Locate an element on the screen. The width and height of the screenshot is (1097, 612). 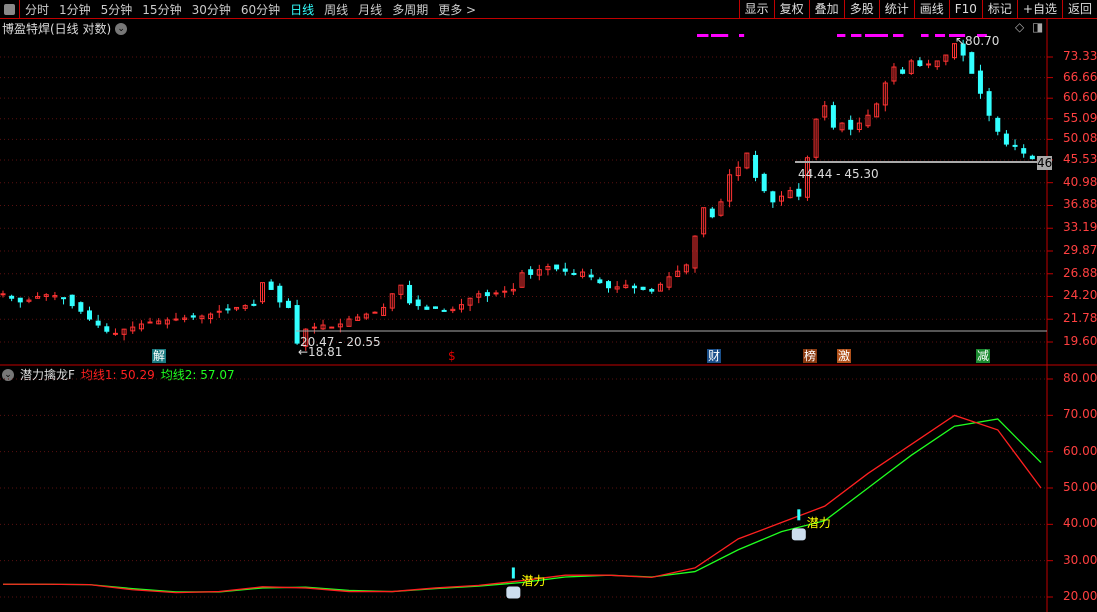
price-tick-label: 19.60 is located at coordinates (1080, 341).